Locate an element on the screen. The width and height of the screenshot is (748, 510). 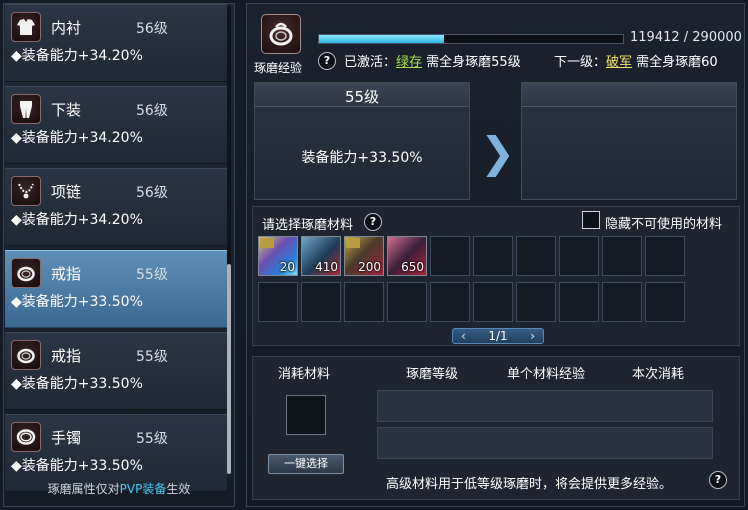
equipment-name: 下装 is located at coordinates (66, 110).